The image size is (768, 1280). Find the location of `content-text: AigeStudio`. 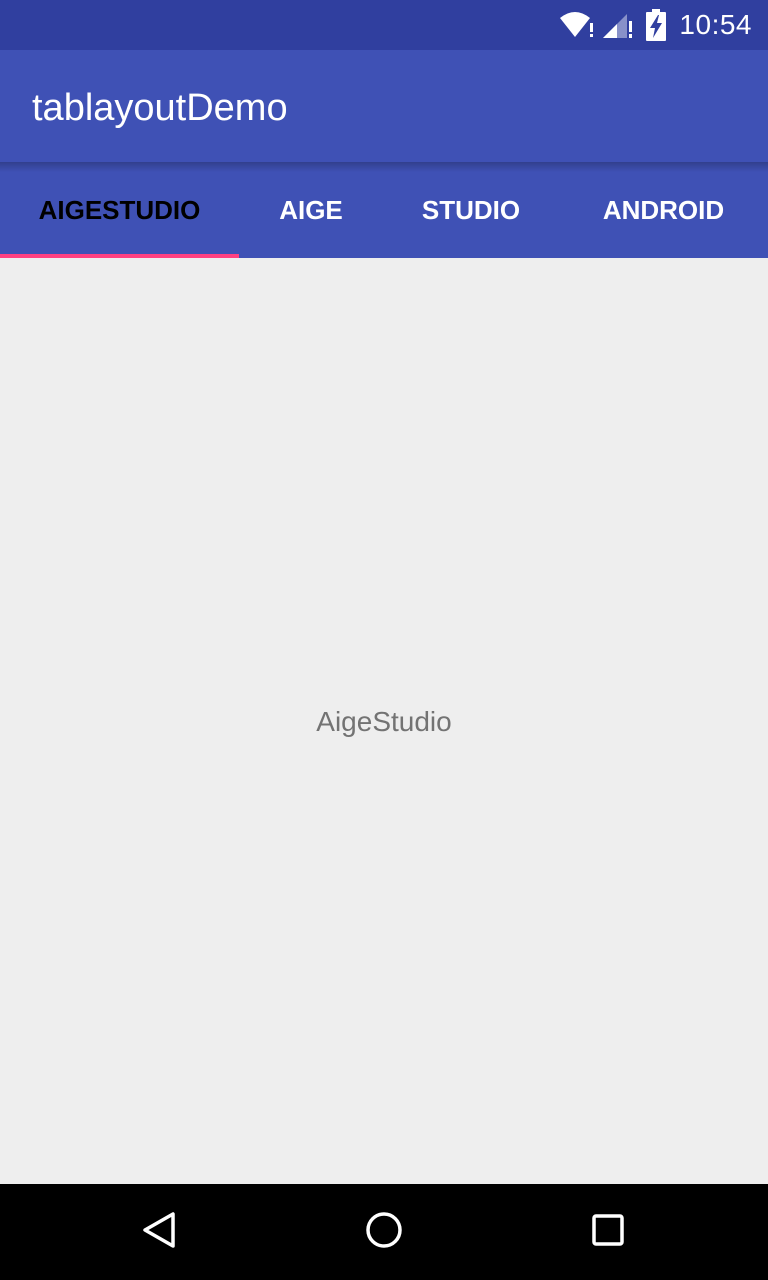

content-text: AigeStudio is located at coordinates (384, 721).